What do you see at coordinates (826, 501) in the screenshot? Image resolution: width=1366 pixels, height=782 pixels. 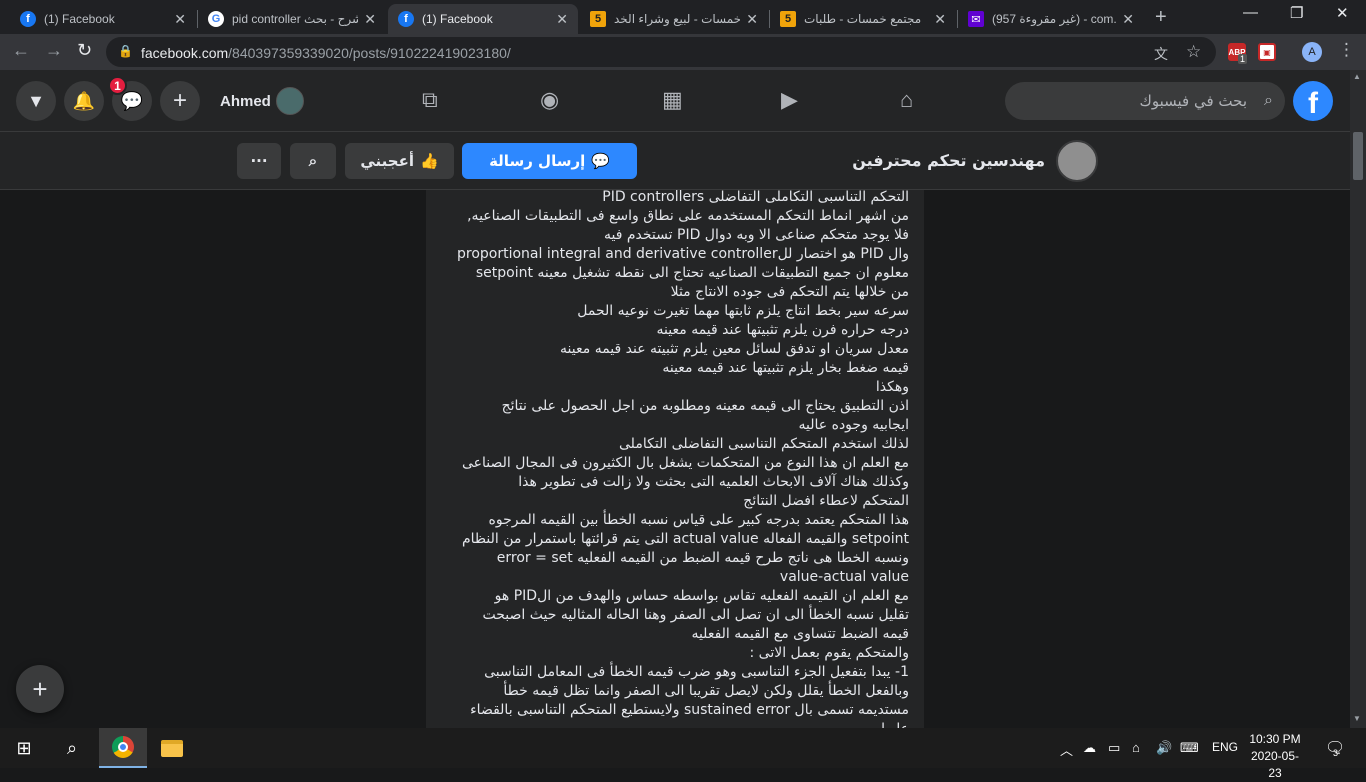 I see `post-line: المتحكم لاعطاء افضل النتائج` at bounding box center [826, 501].